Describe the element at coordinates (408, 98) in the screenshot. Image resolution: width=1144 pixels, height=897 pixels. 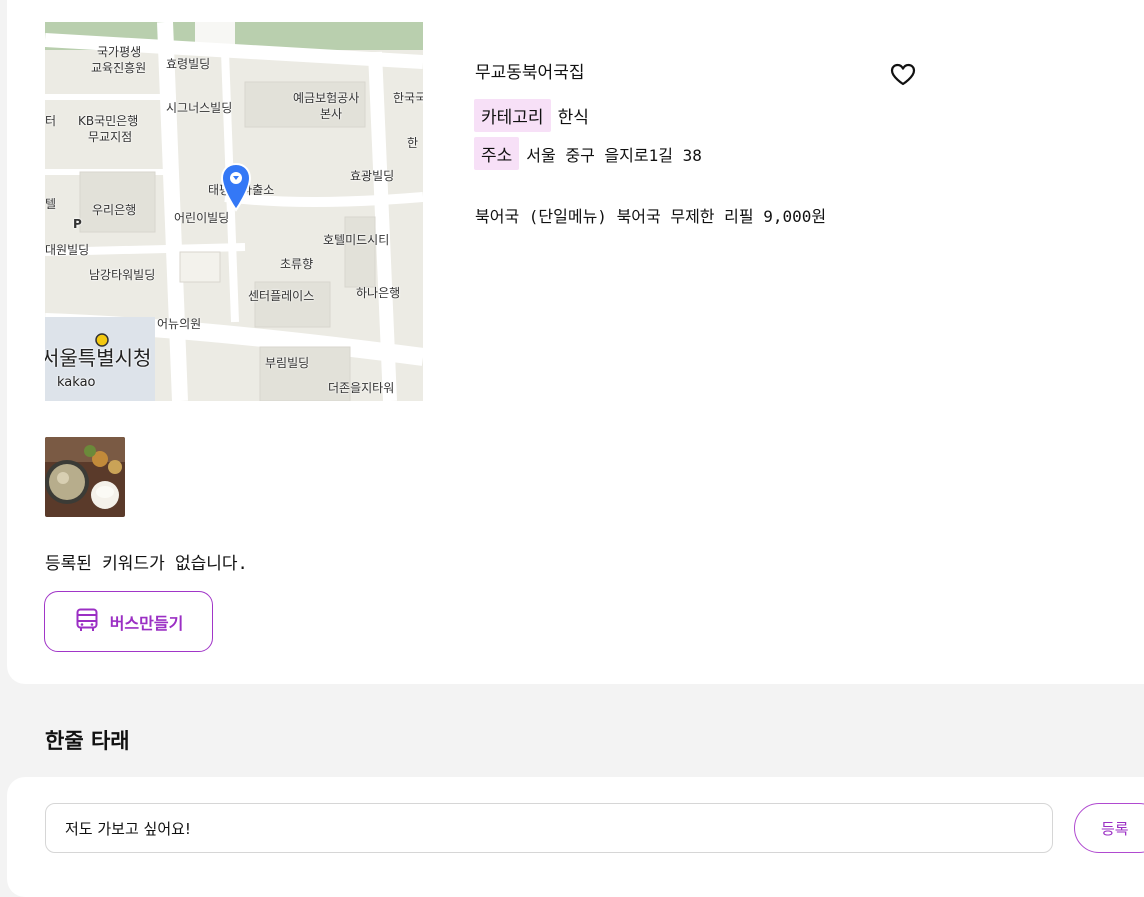
I see `map-label: 한국국` at that location.